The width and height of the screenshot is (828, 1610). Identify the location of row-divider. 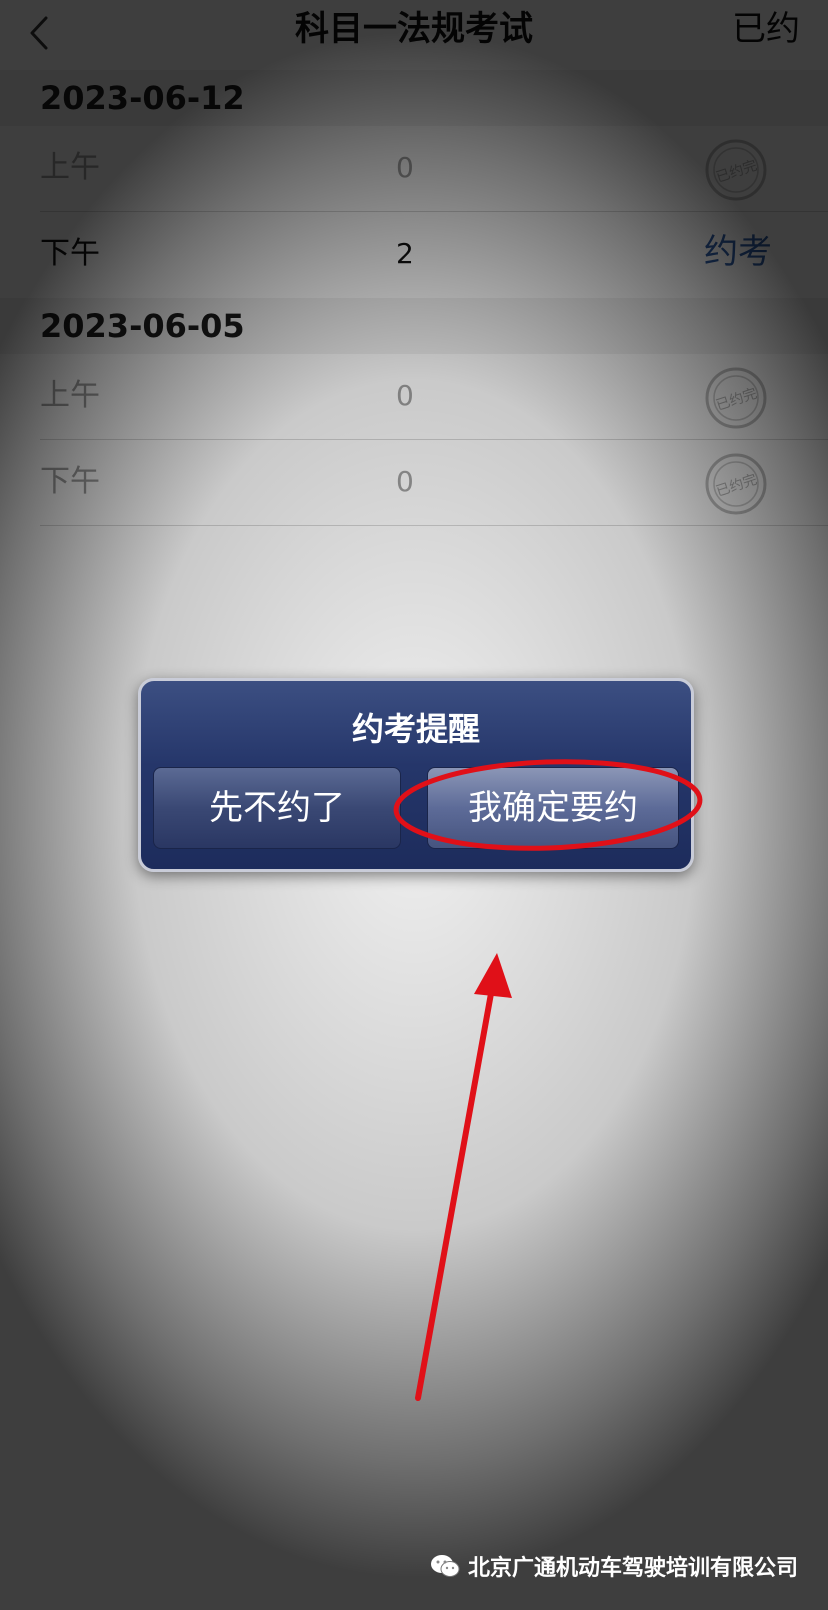
(434, 525).